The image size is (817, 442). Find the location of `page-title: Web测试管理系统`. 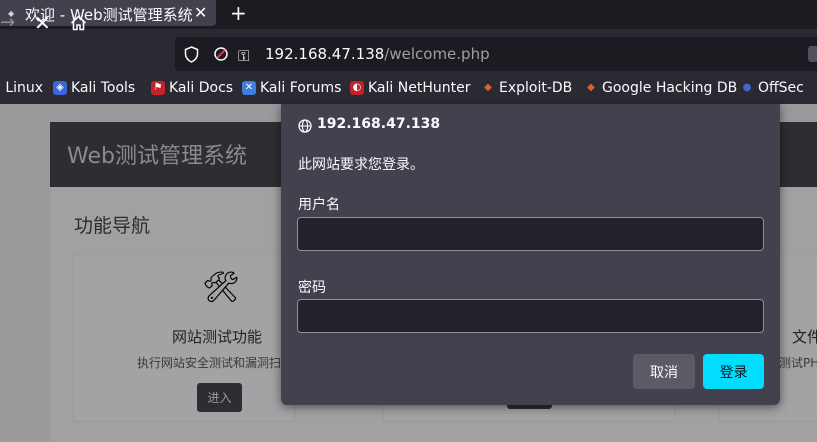

page-title: Web测试管理系统 is located at coordinates (157, 156).